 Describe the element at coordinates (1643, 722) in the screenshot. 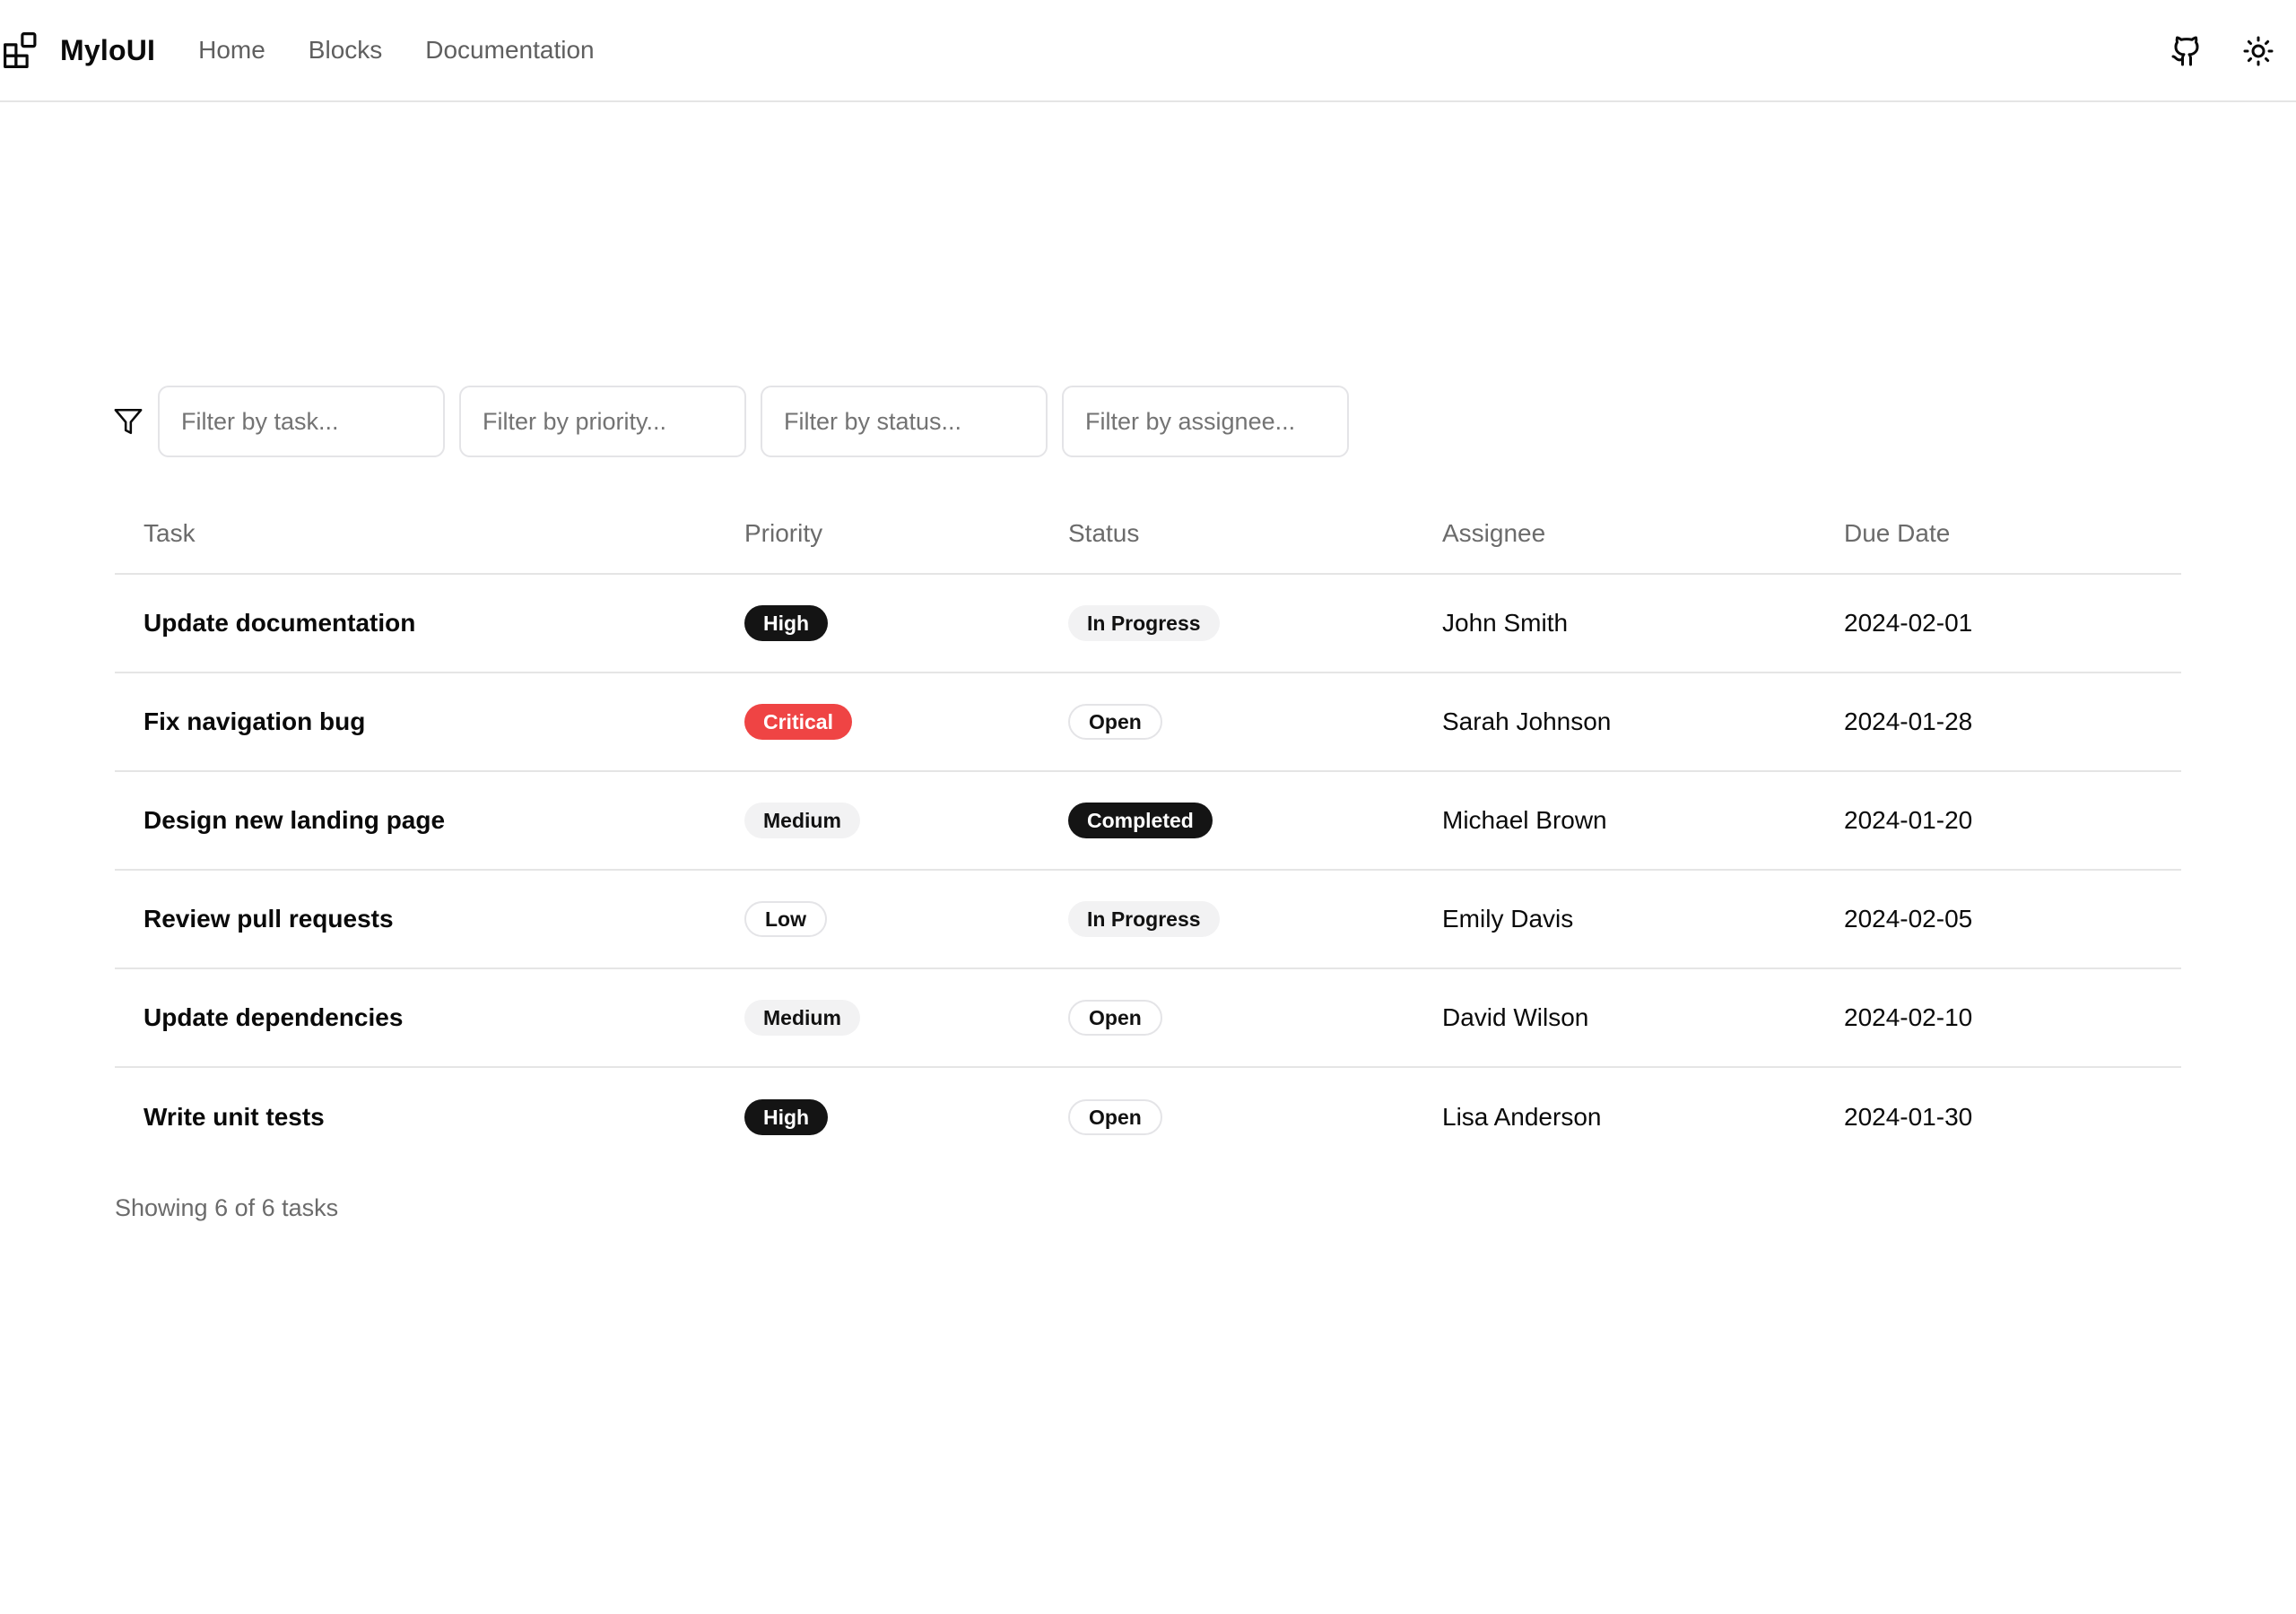

I see `assignee-cell: Sarah Johnson` at that location.